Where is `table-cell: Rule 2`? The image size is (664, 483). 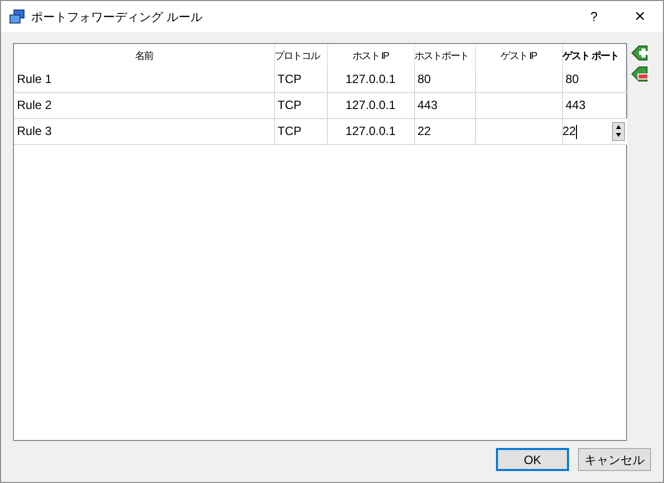
table-cell: Rule 2 is located at coordinates (144, 105).